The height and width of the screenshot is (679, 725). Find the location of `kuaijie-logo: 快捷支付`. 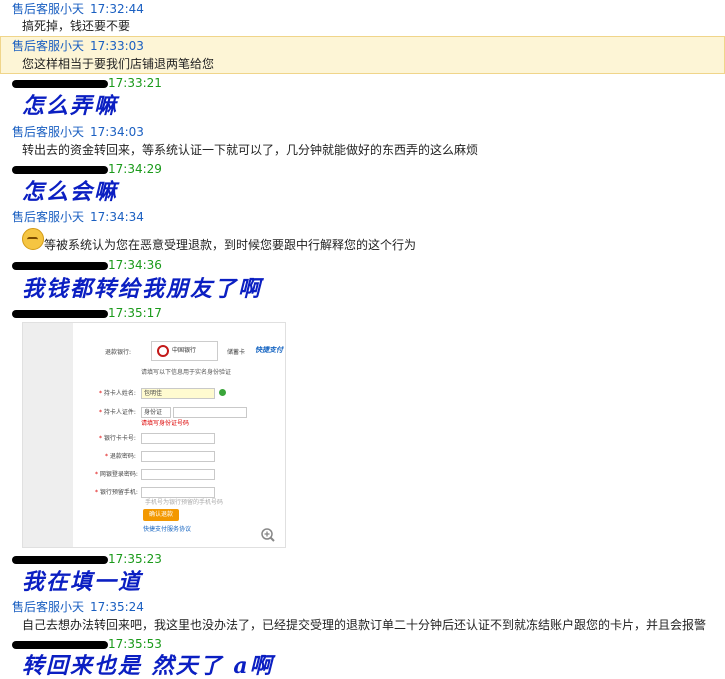

kuaijie-logo: 快捷支付 is located at coordinates (269, 350).